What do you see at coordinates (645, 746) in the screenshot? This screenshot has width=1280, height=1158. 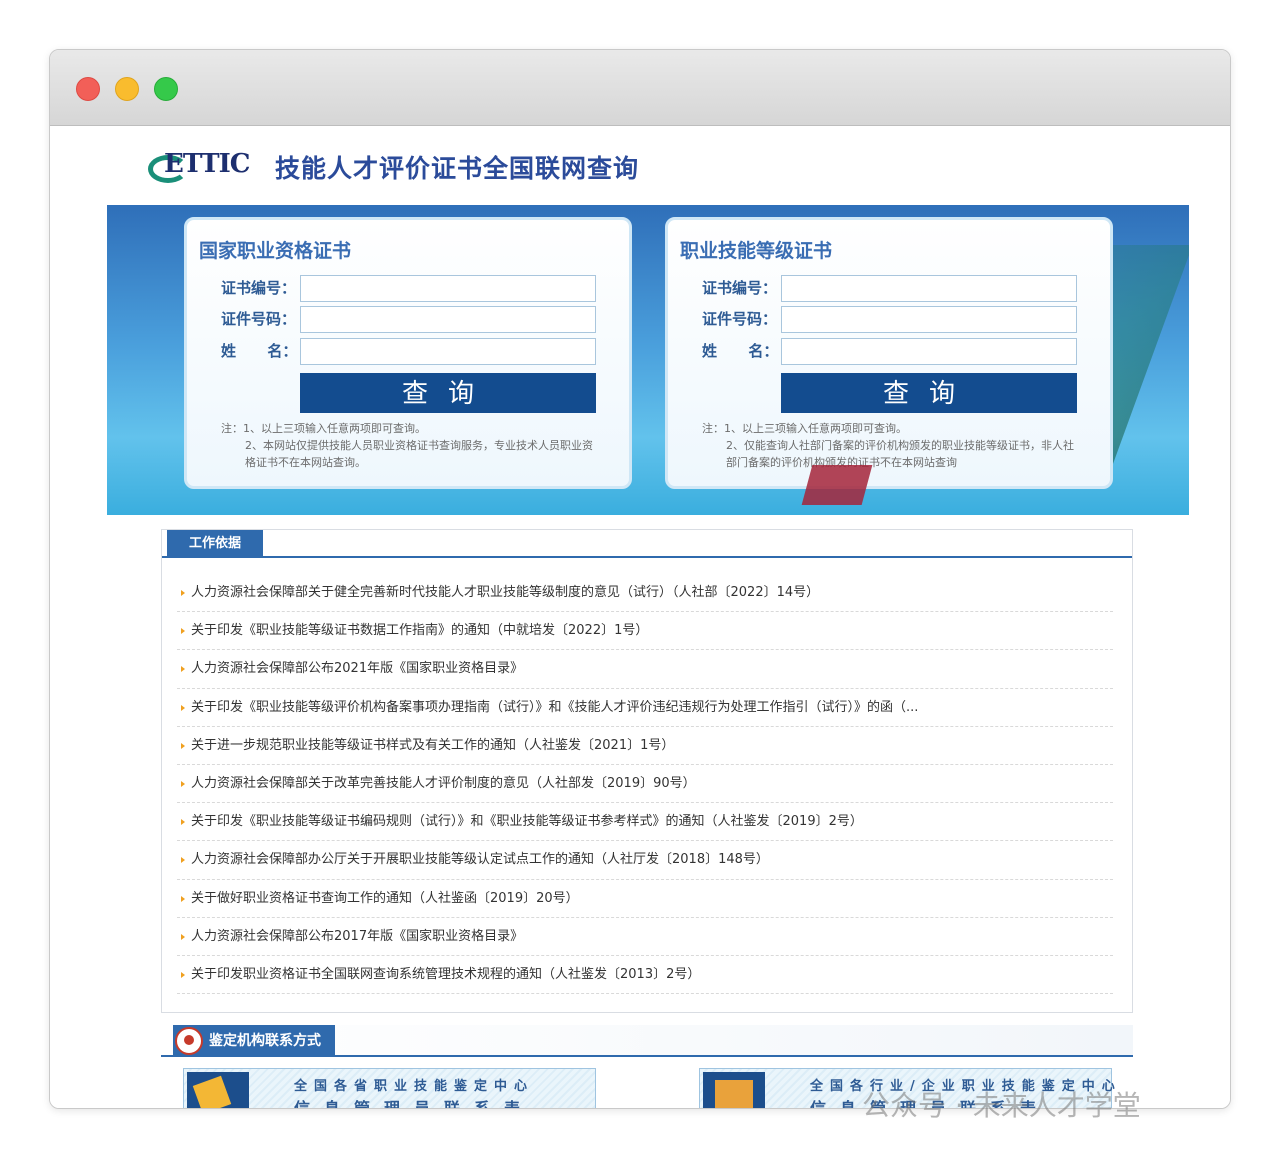 I see `list-item: 关于进一步规范职业技能等级证书样式及有关工作的通知（人社鉴发〔2021〕1号）` at bounding box center [645, 746].